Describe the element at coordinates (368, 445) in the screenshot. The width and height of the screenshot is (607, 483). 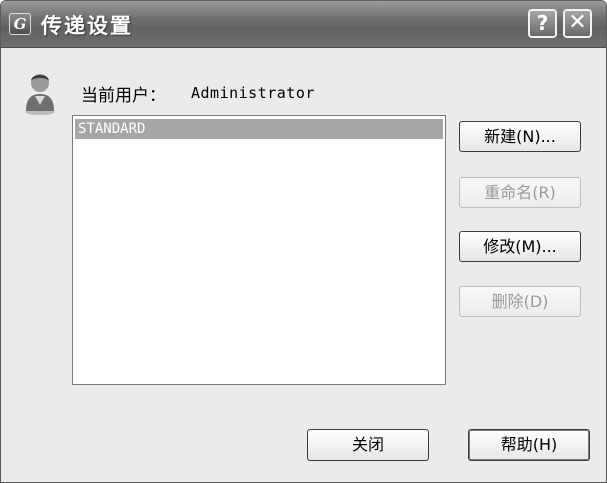
I see `close-button: 关闭` at that location.